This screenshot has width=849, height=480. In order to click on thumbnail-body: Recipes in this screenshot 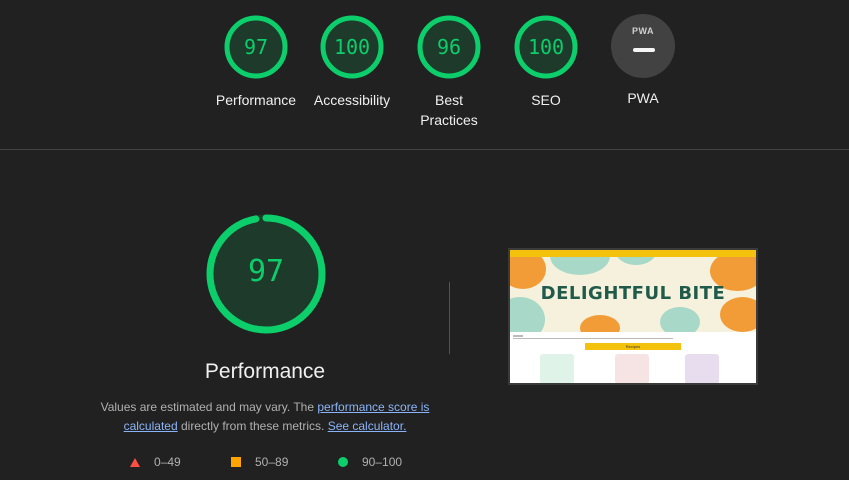, I will do `click(633, 357)`.